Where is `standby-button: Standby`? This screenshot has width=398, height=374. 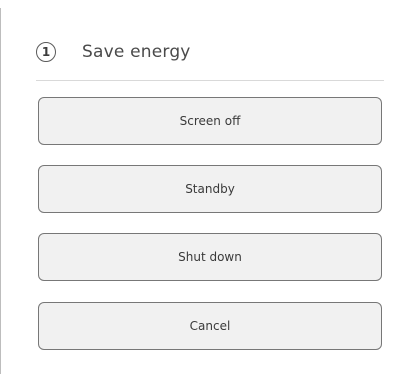
standby-button: Standby is located at coordinates (210, 189).